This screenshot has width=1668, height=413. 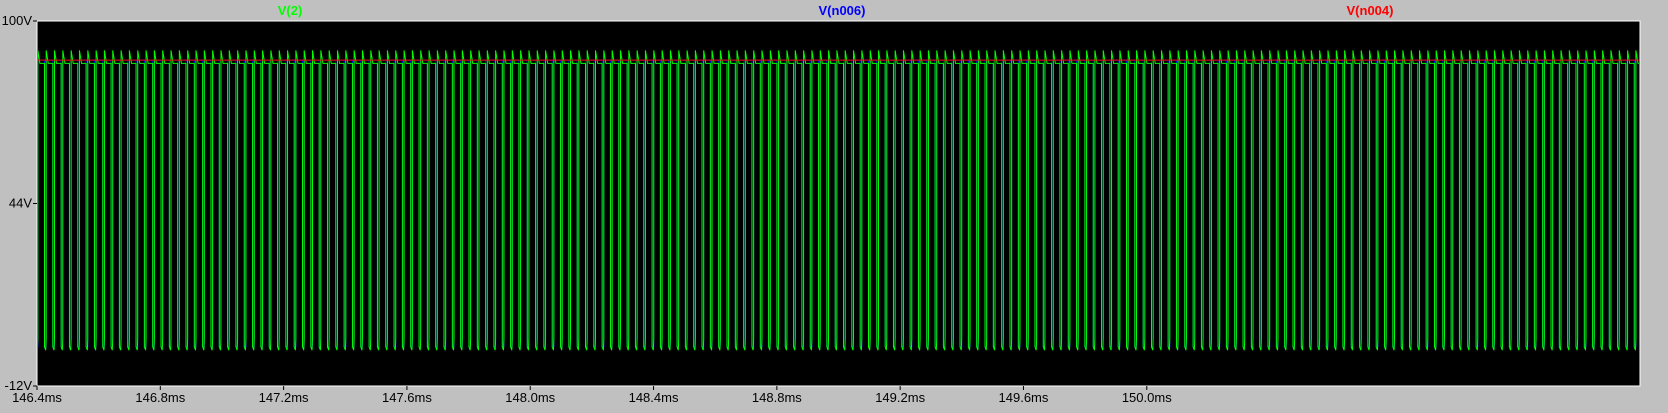 What do you see at coordinates (530, 397) in the screenshot?
I see `x-tick-label: 148.0ms` at bounding box center [530, 397].